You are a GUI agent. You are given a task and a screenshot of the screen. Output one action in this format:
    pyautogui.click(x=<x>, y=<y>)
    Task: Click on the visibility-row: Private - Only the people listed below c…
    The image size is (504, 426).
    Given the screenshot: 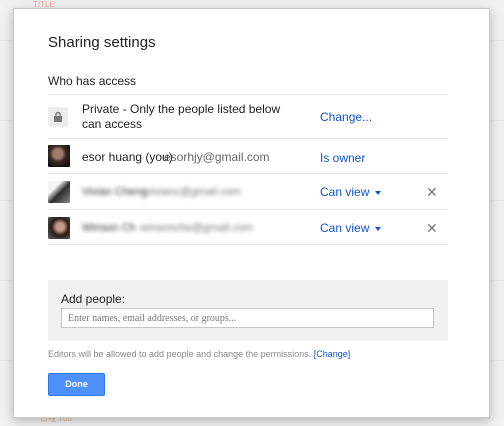 What is the action you would take?
    pyautogui.click(x=248, y=116)
    